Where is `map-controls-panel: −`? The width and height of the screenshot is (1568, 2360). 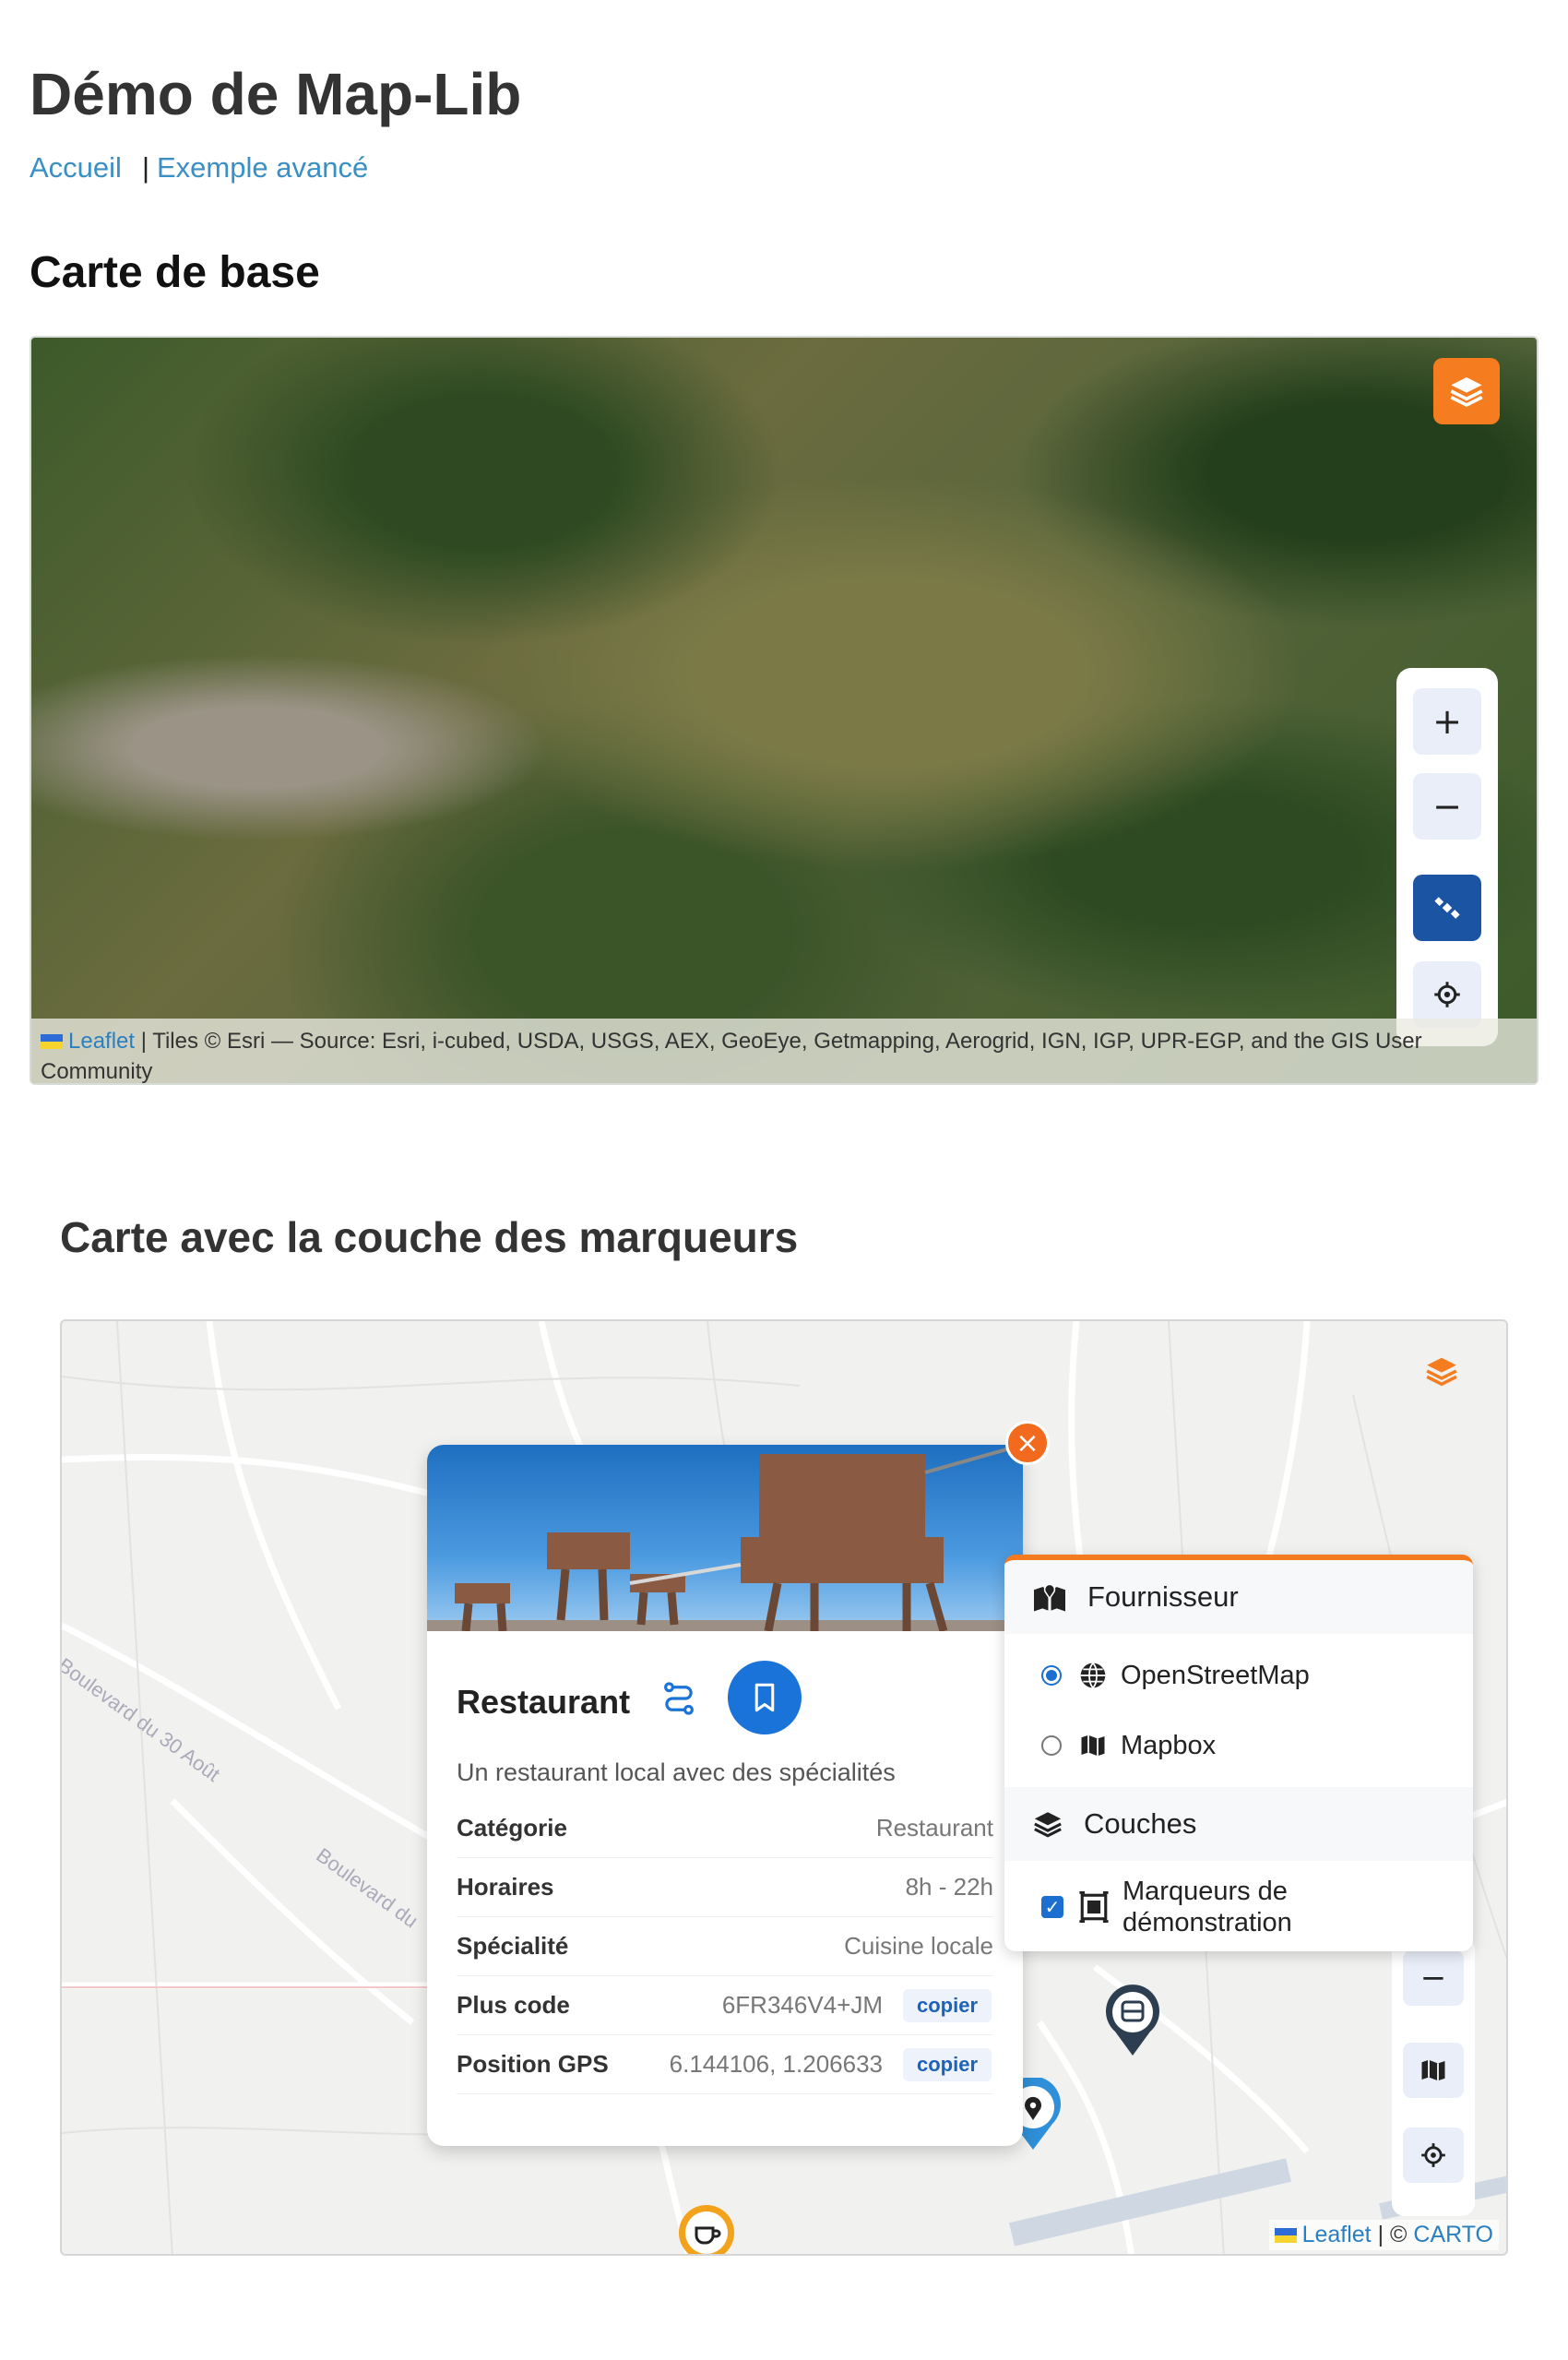 map-controls-panel: − is located at coordinates (1433, 2076).